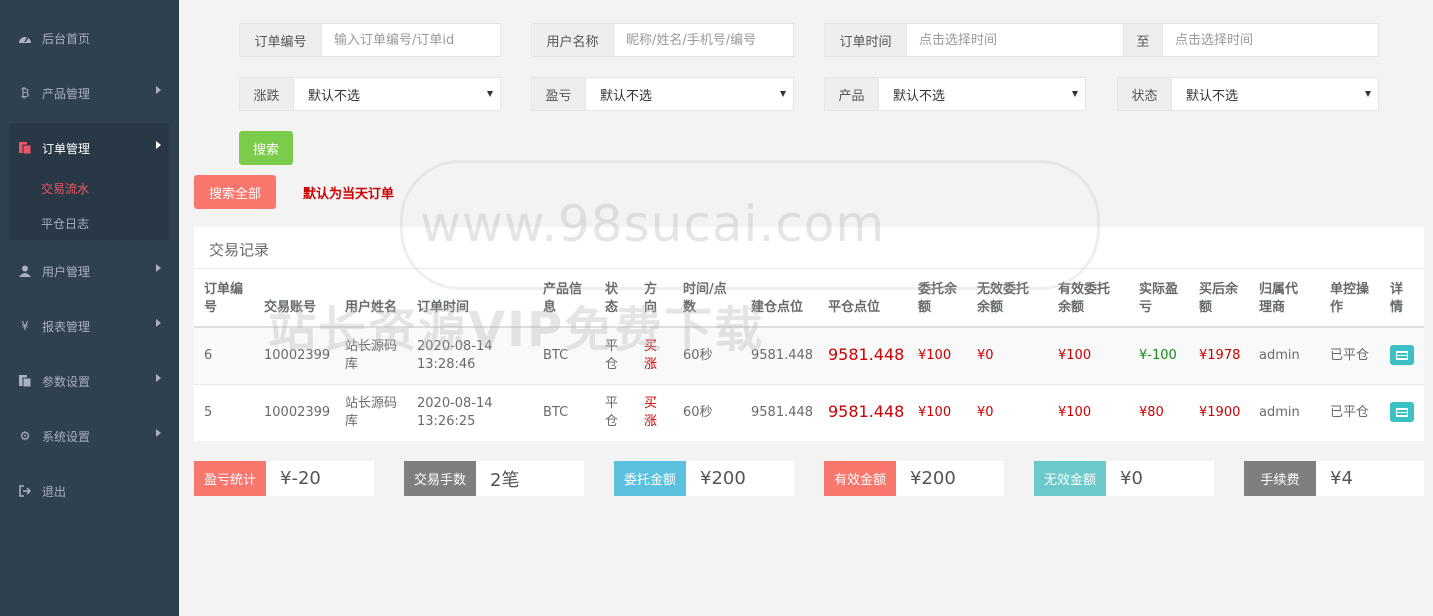  I want to click on profit-loss-select: 默认不选, so click(689, 94).